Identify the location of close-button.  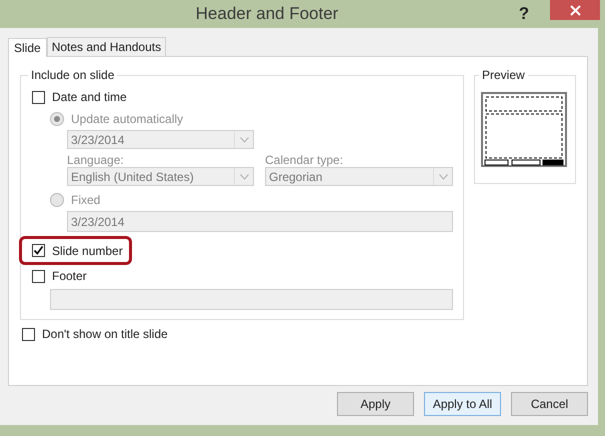
(575, 10).